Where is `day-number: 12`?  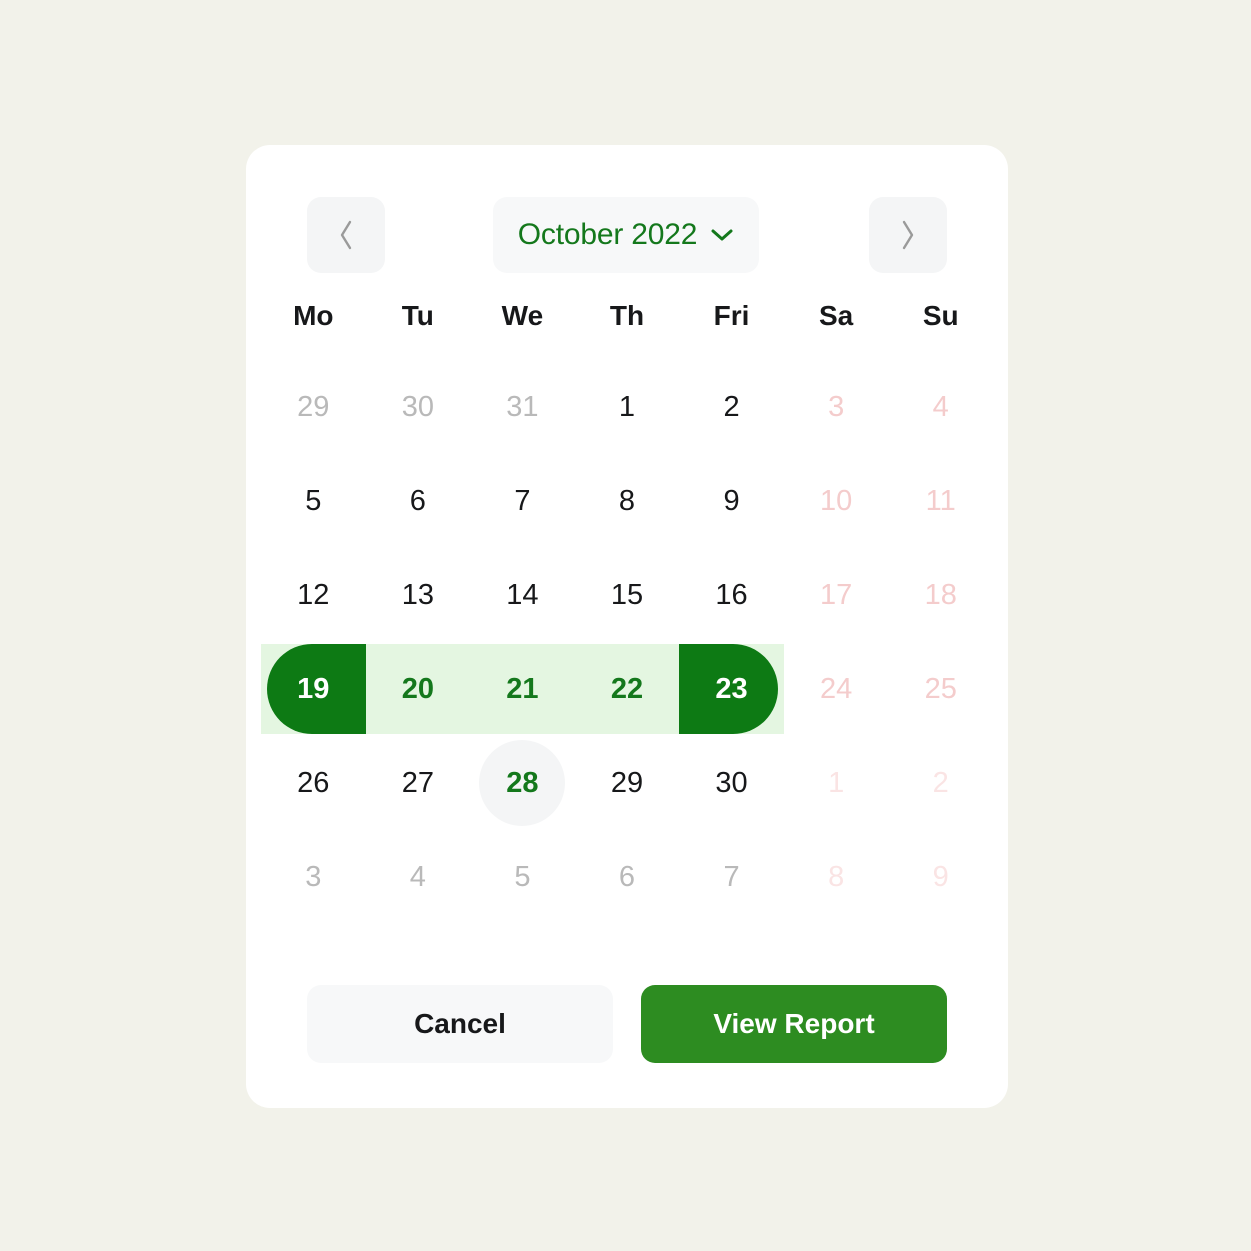 day-number: 12 is located at coordinates (313, 594).